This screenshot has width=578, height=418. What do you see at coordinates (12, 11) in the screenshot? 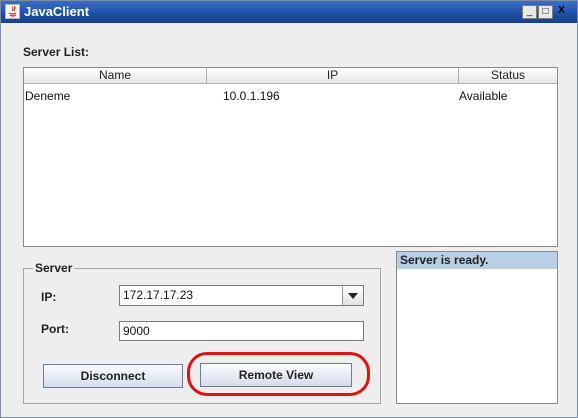
I see `java-icon` at bounding box center [12, 11].